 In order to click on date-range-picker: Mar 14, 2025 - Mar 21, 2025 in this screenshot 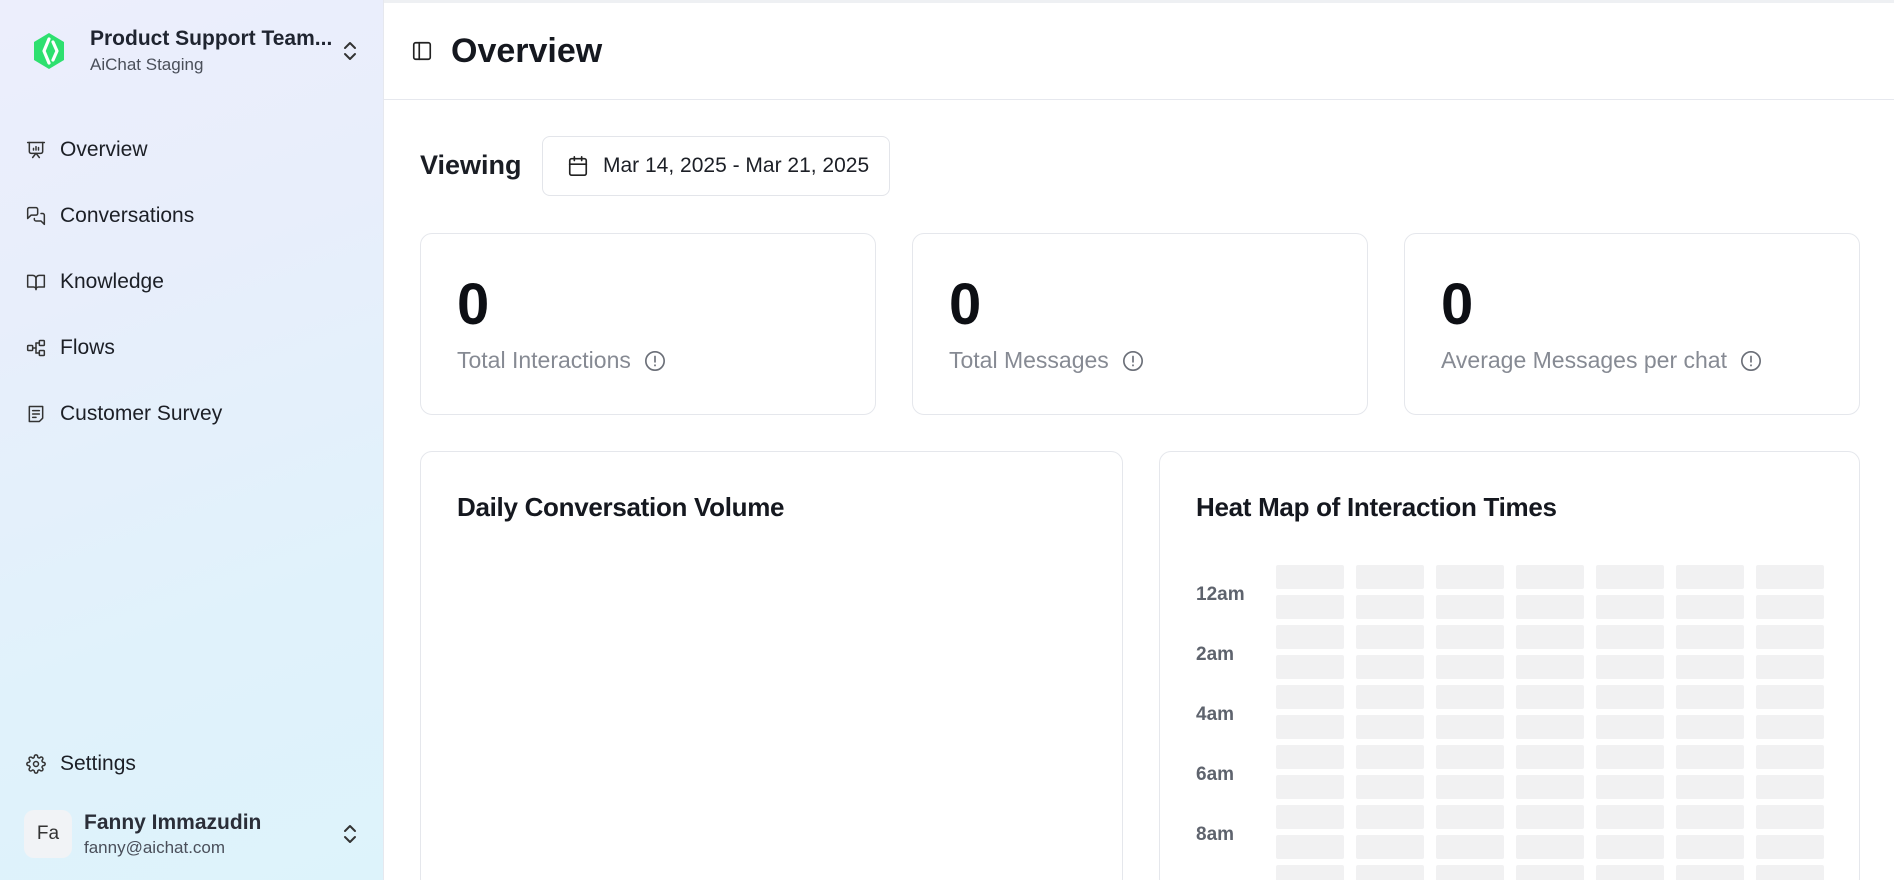, I will do `click(716, 166)`.